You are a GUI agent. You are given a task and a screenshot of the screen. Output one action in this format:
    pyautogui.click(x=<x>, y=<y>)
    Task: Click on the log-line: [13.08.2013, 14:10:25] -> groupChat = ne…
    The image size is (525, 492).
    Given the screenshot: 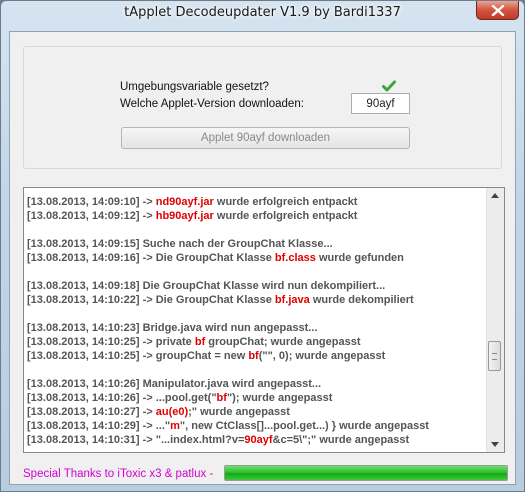 What is the action you would take?
    pyautogui.click(x=255, y=356)
    